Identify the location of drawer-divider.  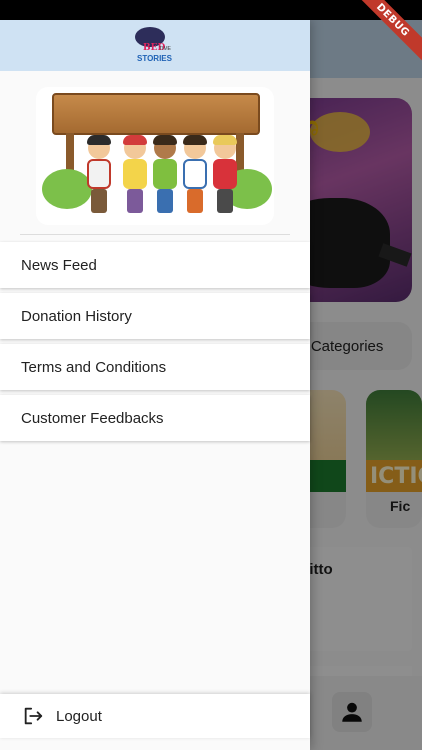
(155, 234).